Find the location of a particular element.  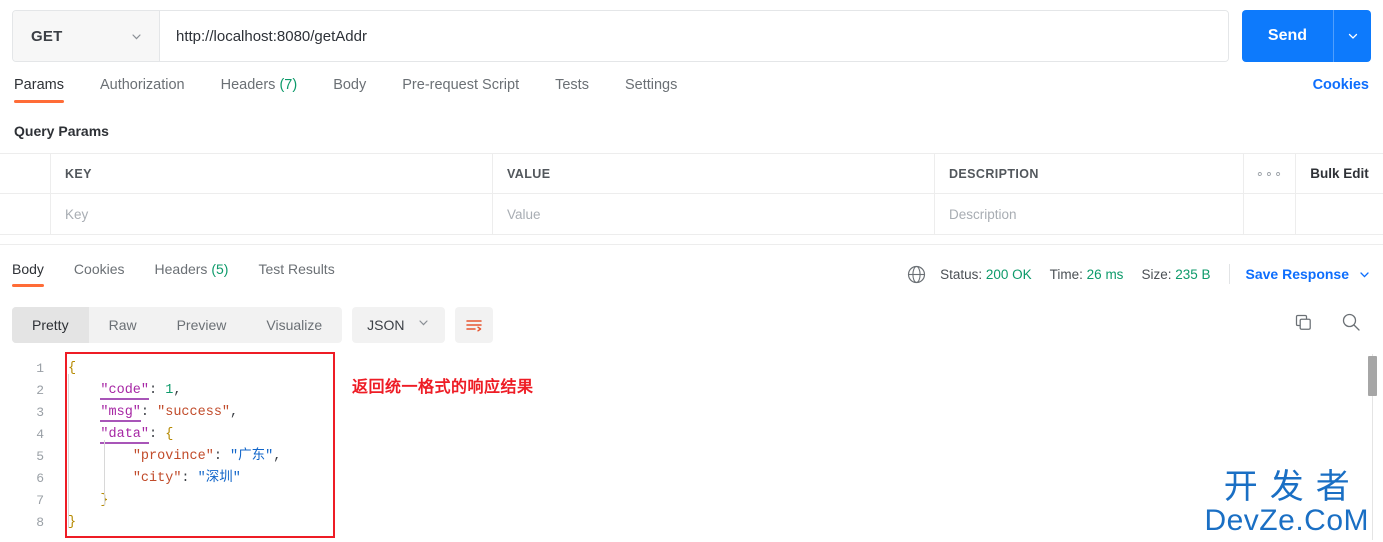

time-badge: Time: 26 ms is located at coordinates (1086, 274).